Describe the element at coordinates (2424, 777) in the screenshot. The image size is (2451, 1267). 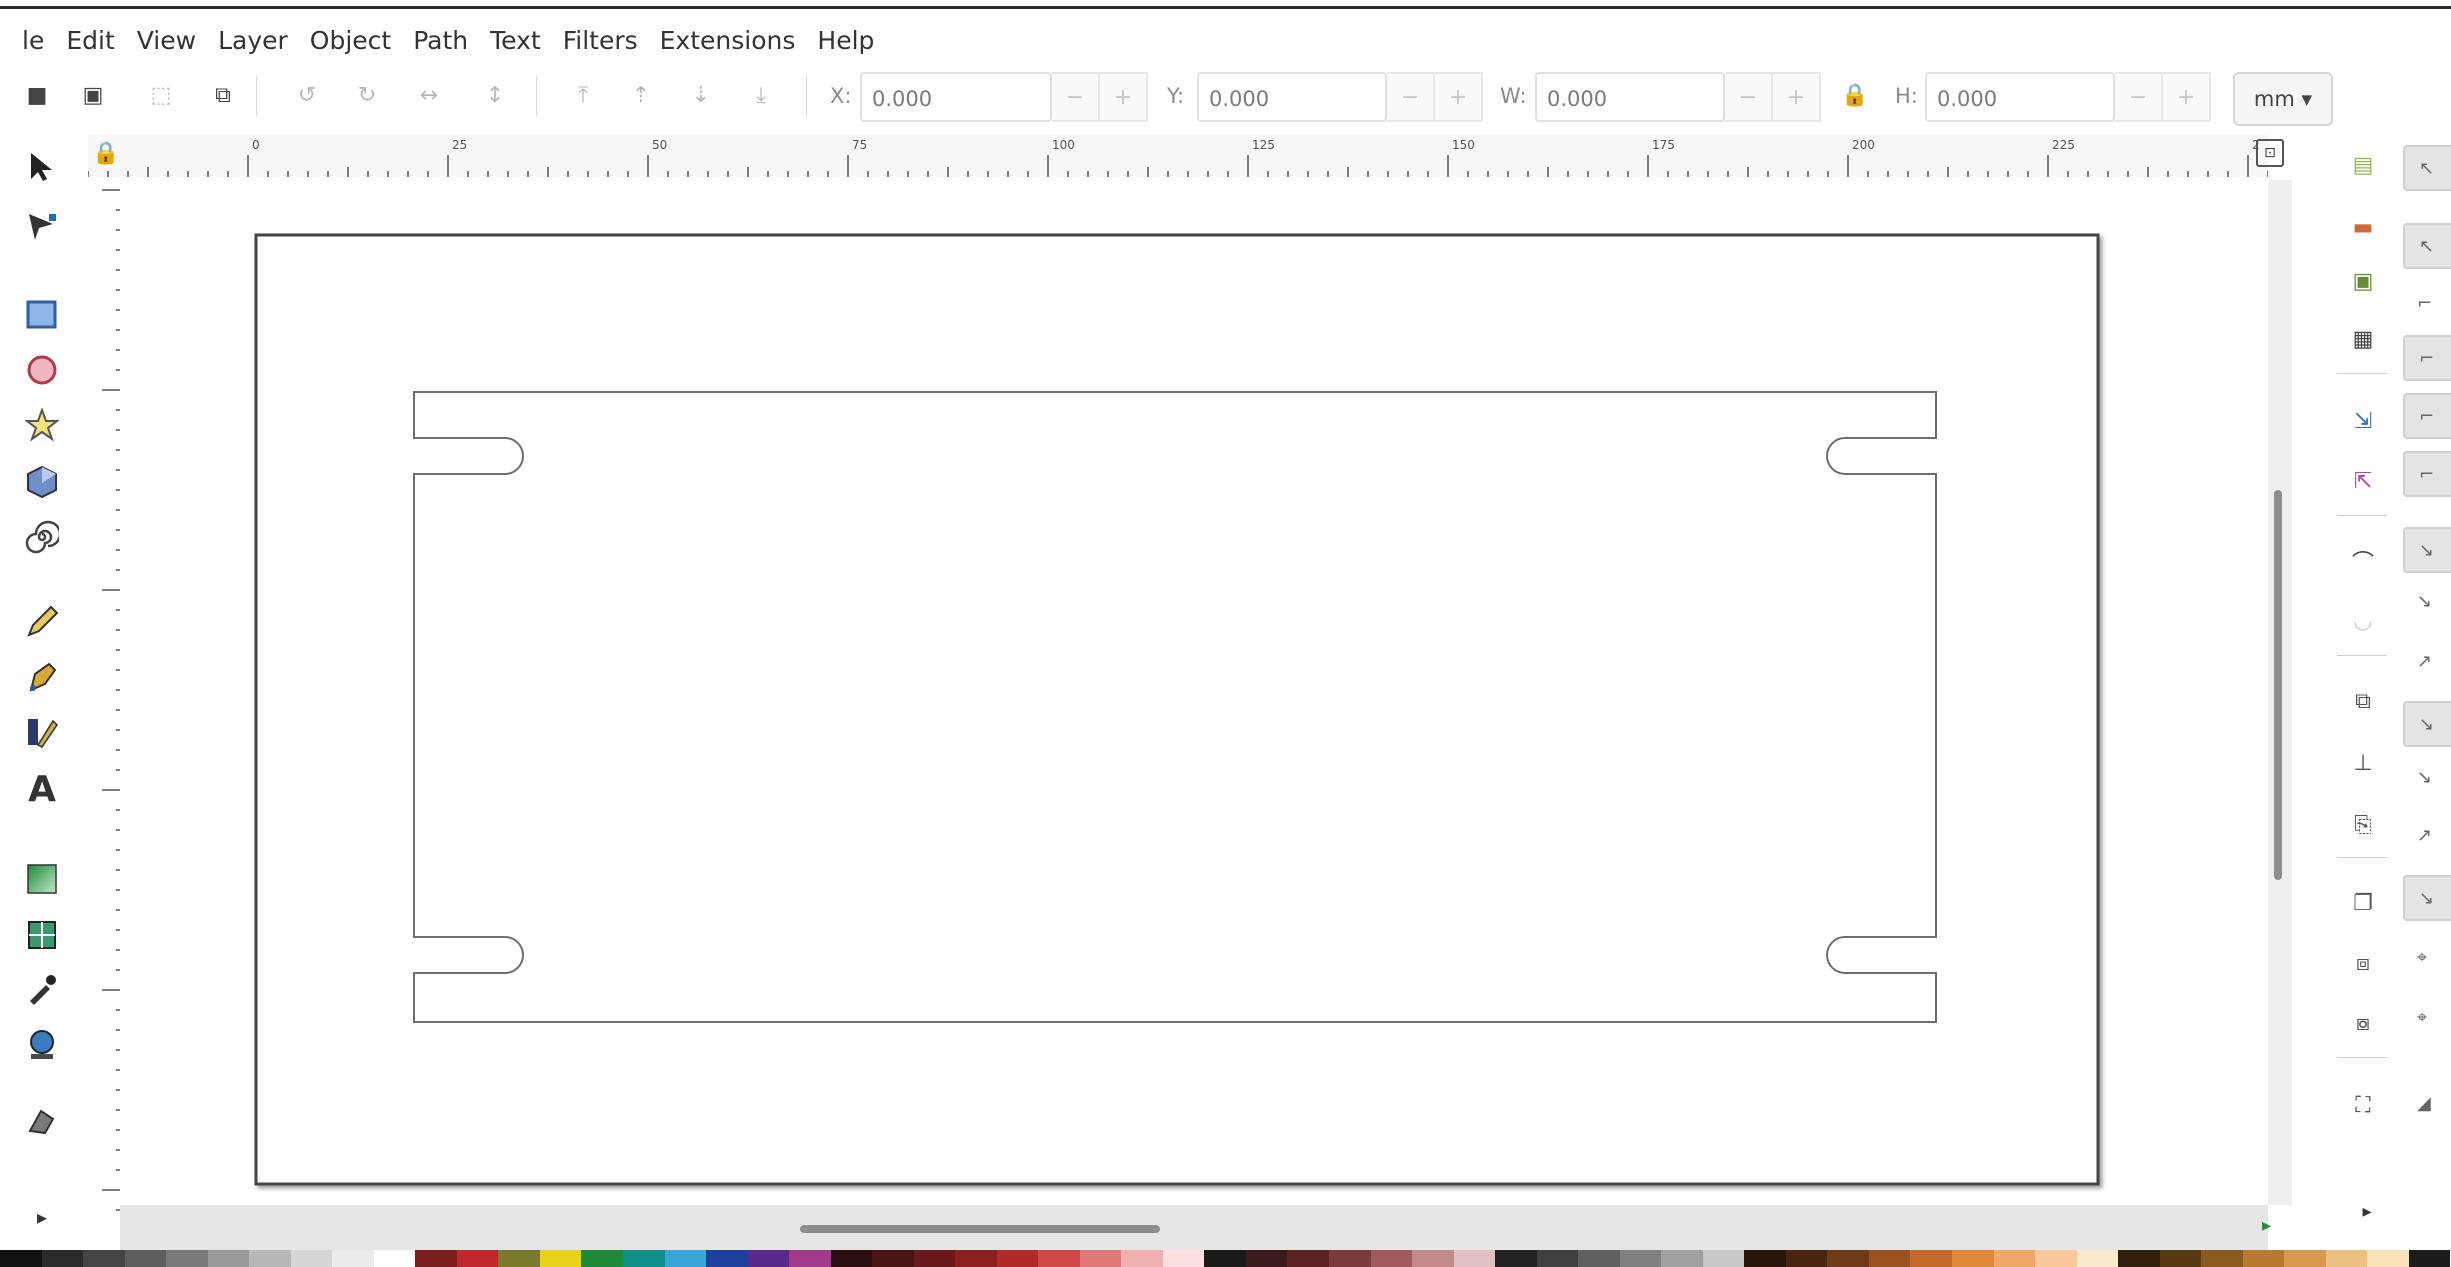
I see `snap-smooth-icon: ↘` at that location.